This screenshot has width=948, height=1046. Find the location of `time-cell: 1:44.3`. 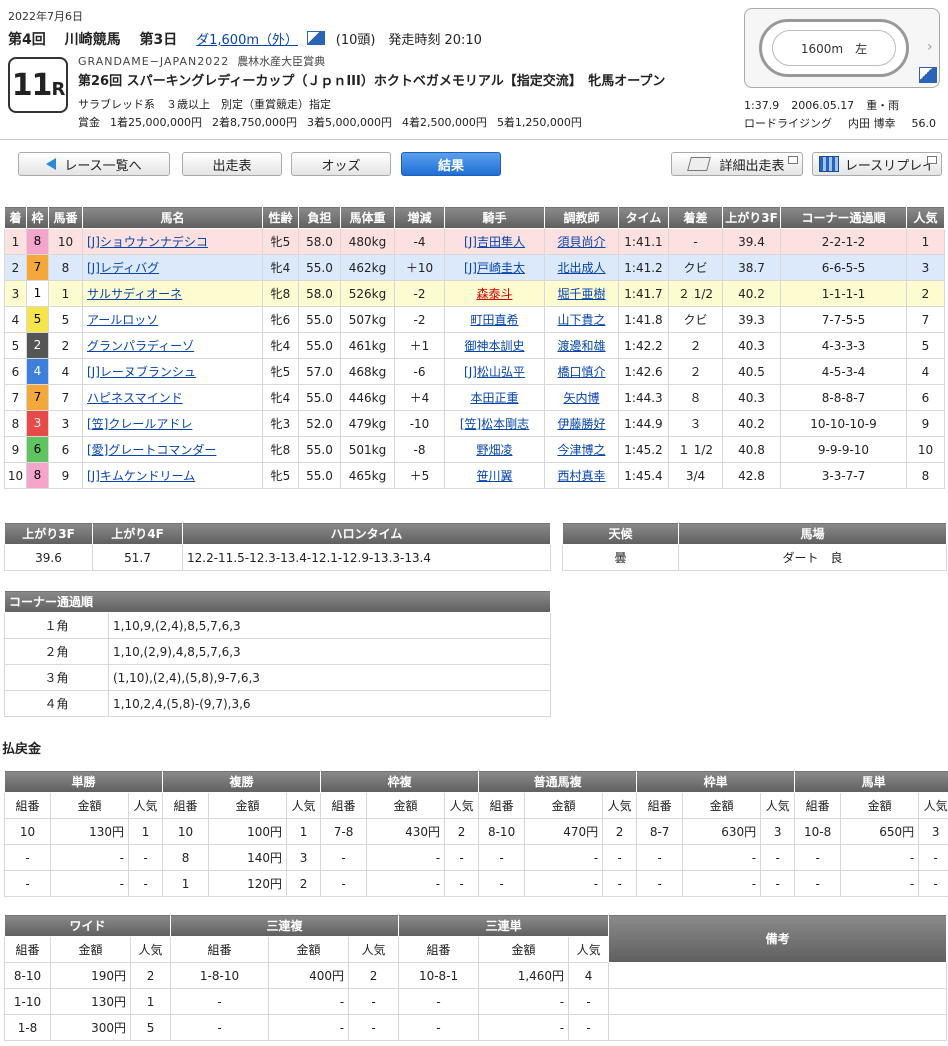

time-cell: 1:44.3 is located at coordinates (643, 397).